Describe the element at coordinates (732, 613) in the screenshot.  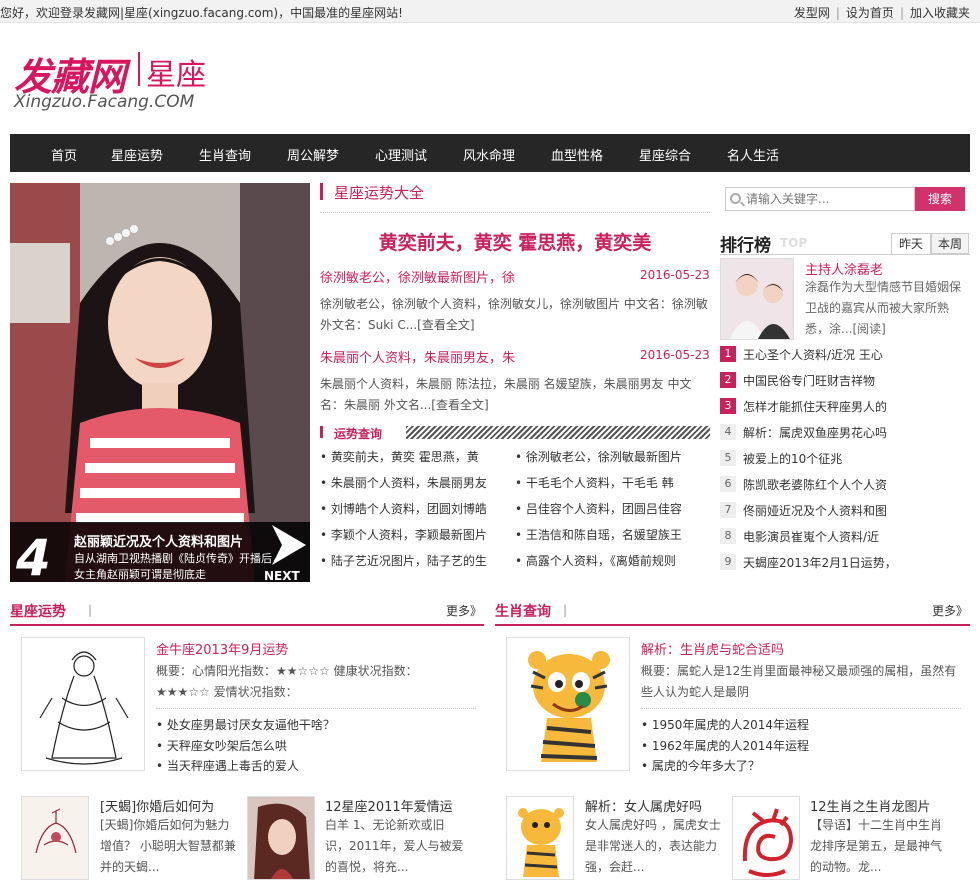
I see `section-header-shengxiao: 生肖查询 | 更多》` at that location.